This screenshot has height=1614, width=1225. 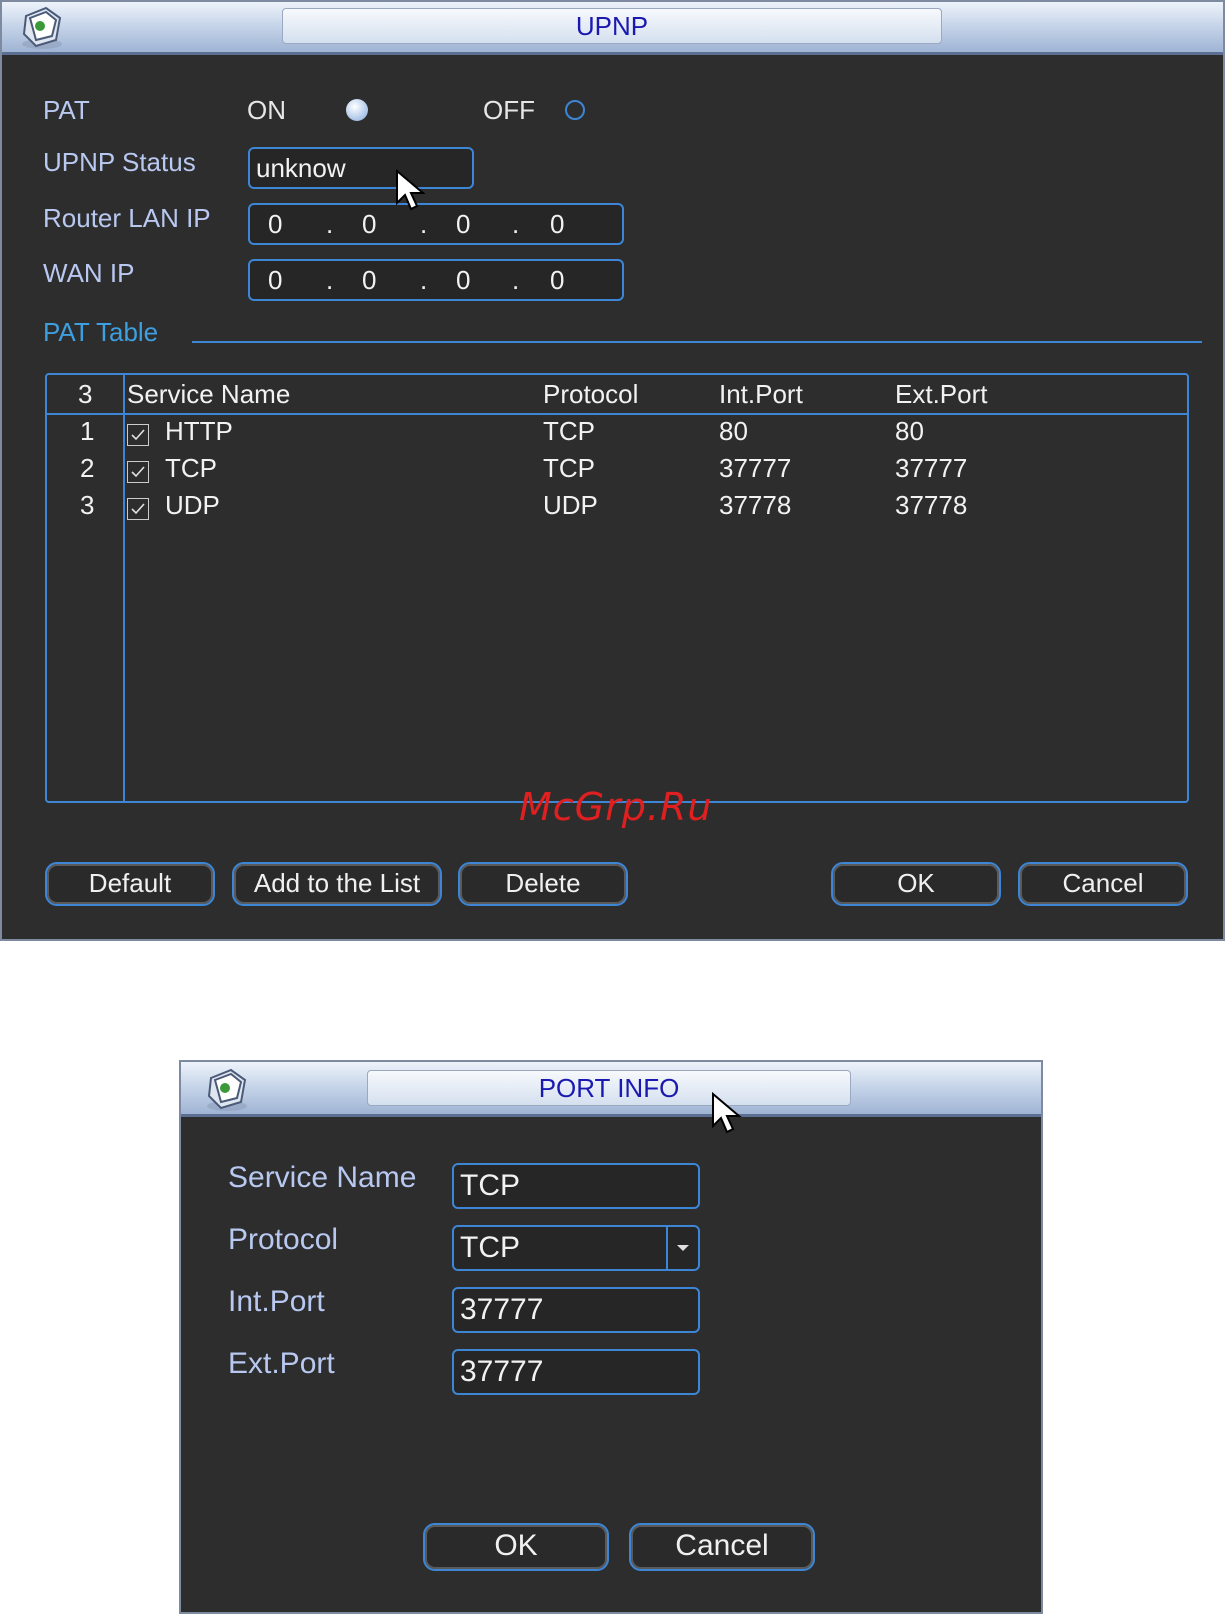 I want to click on port-info-cancel-button: Cancel, so click(x=722, y=1547).